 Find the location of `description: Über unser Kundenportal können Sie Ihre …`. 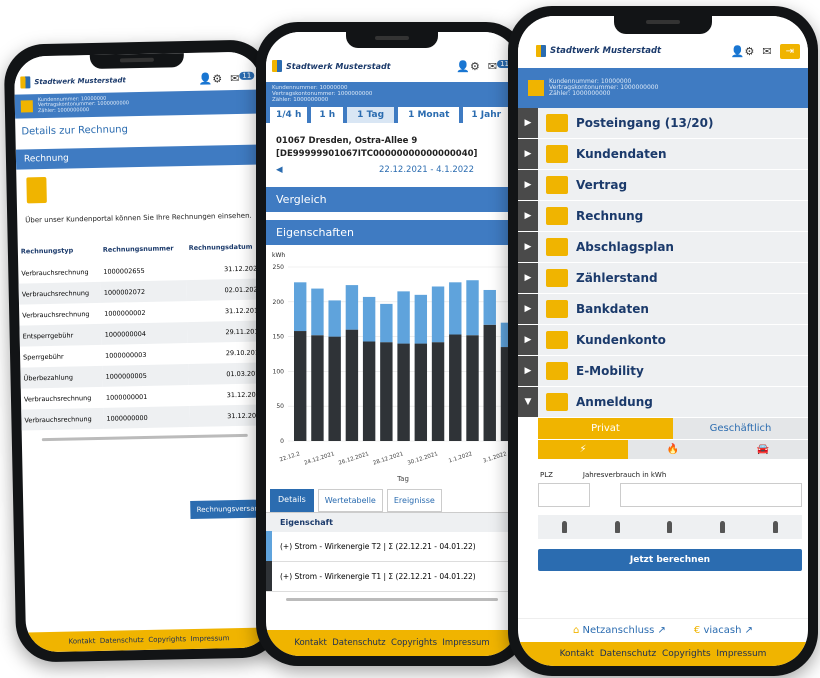

description: Über unser Kundenportal können Sie Ihre … is located at coordinates (138, 218).